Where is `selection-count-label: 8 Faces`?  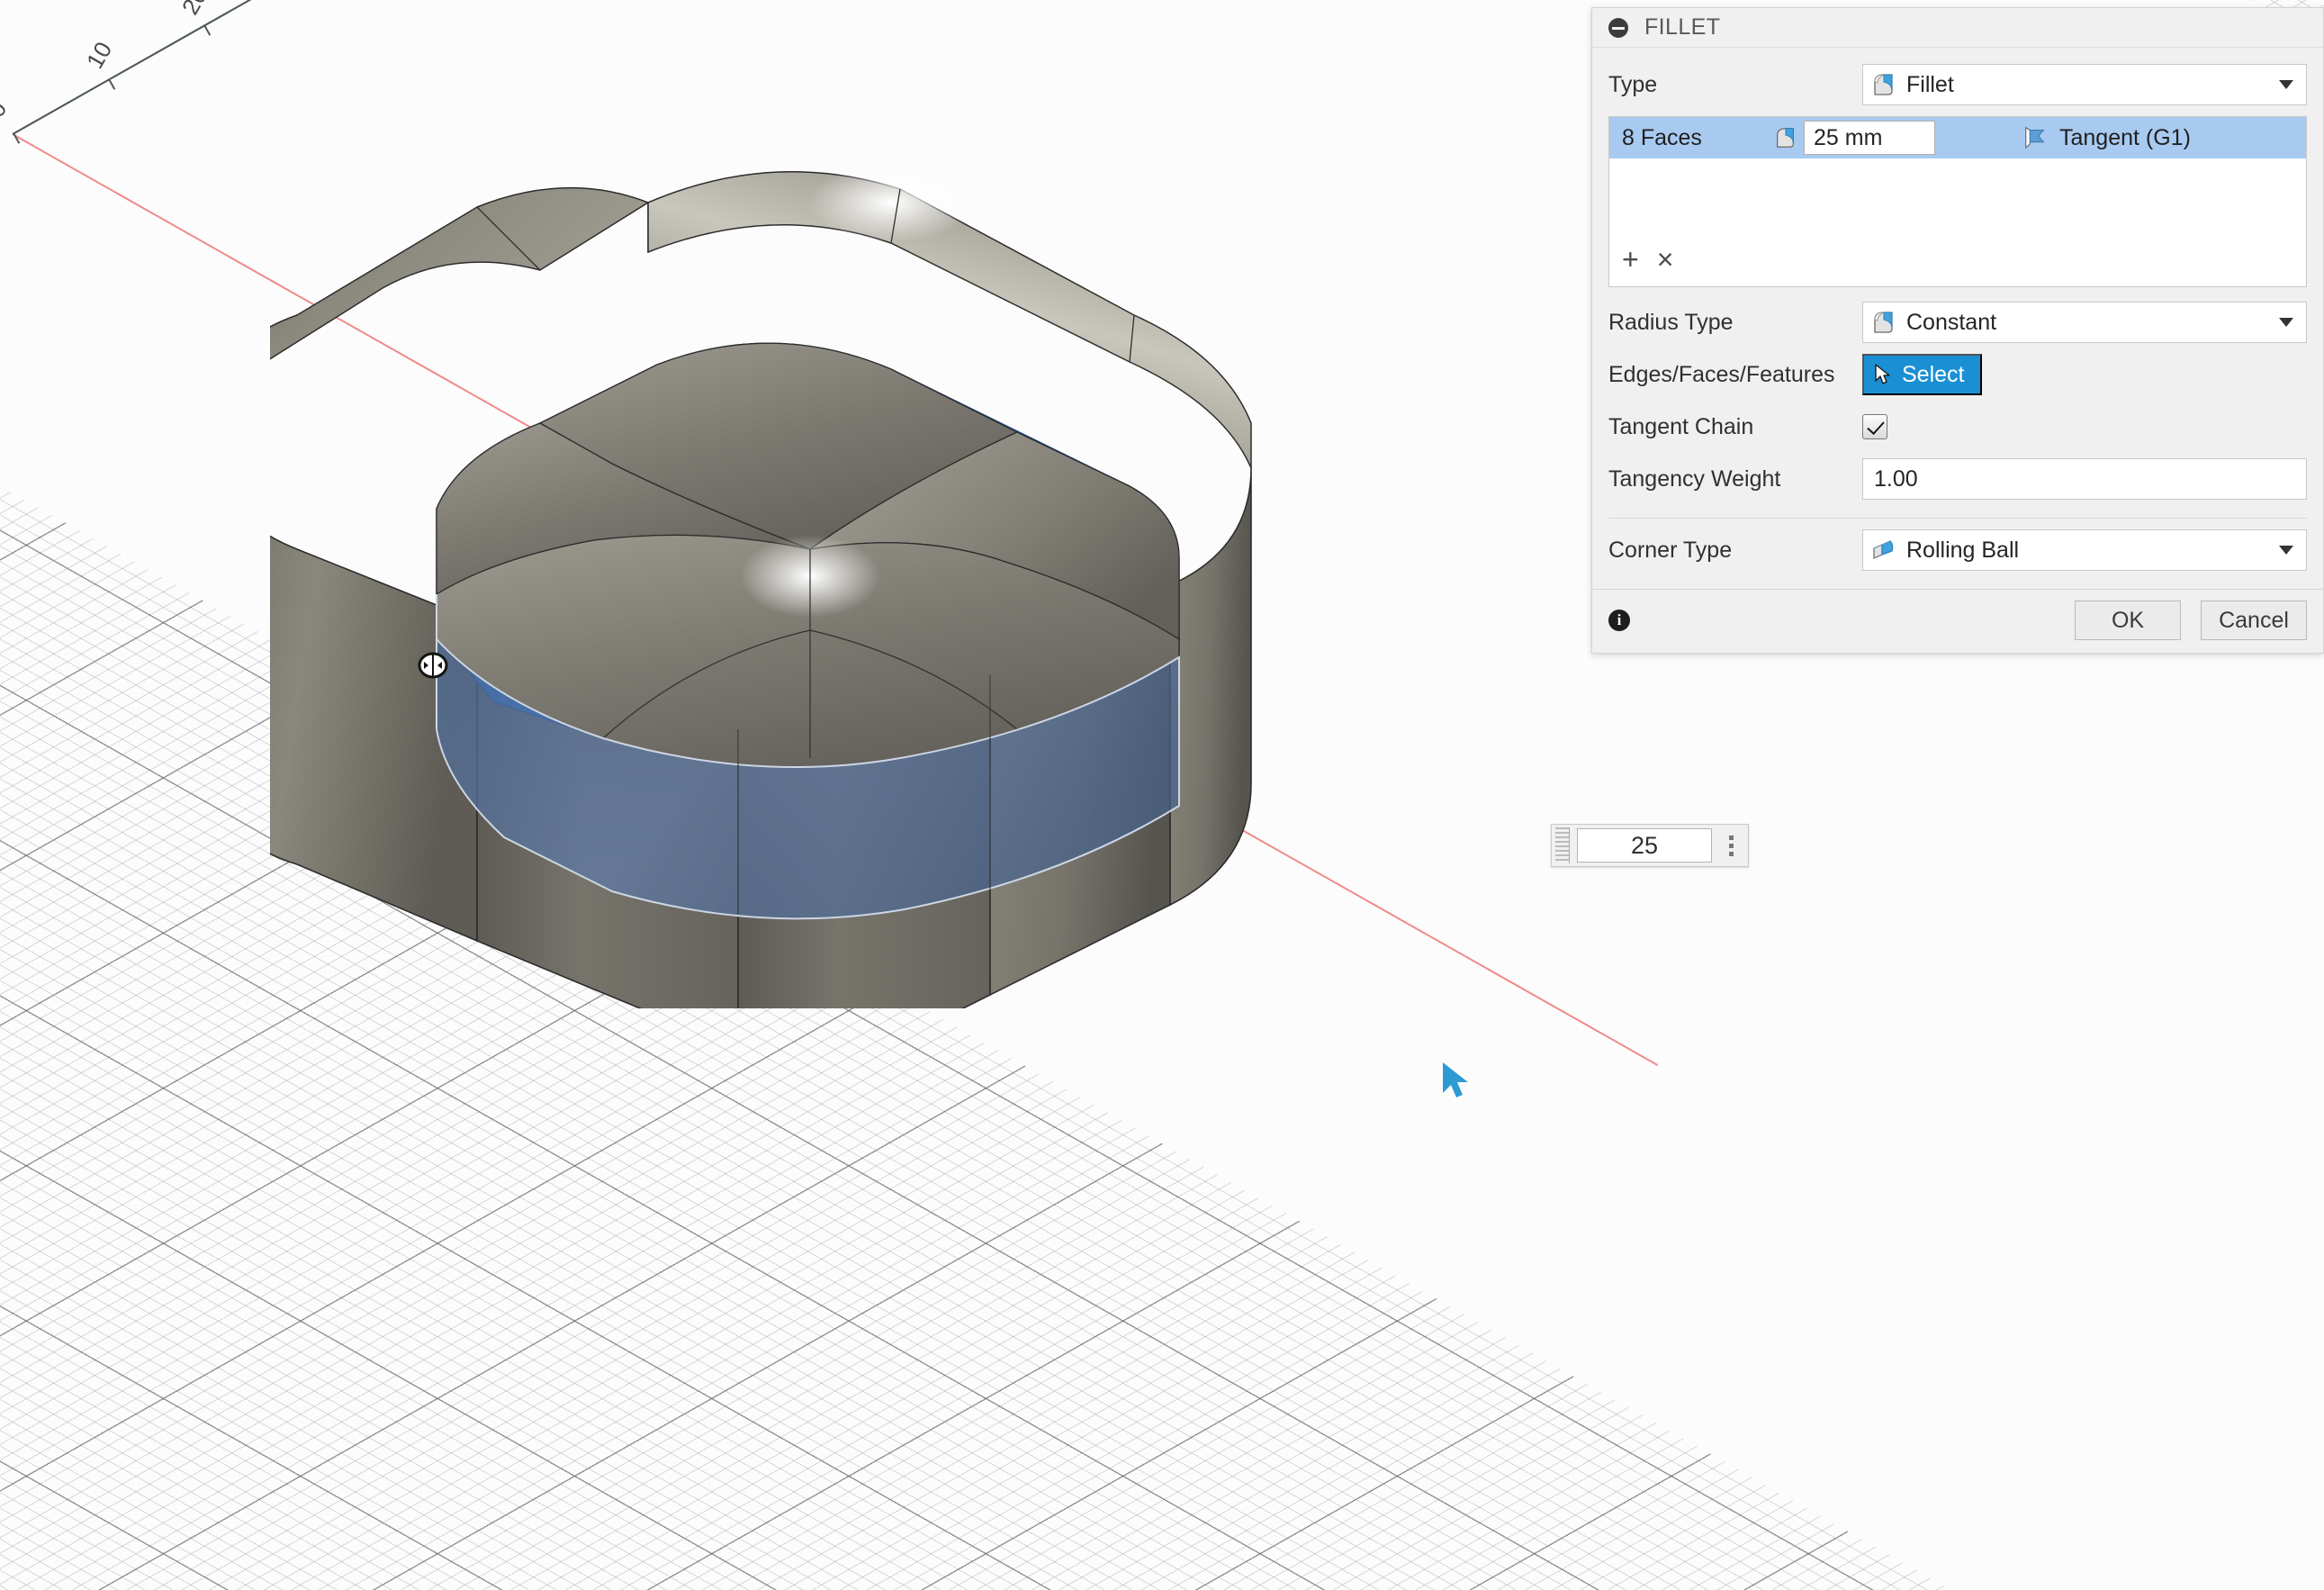 selection-count-label: 8 Faces is located at coordinates (1662, 137).